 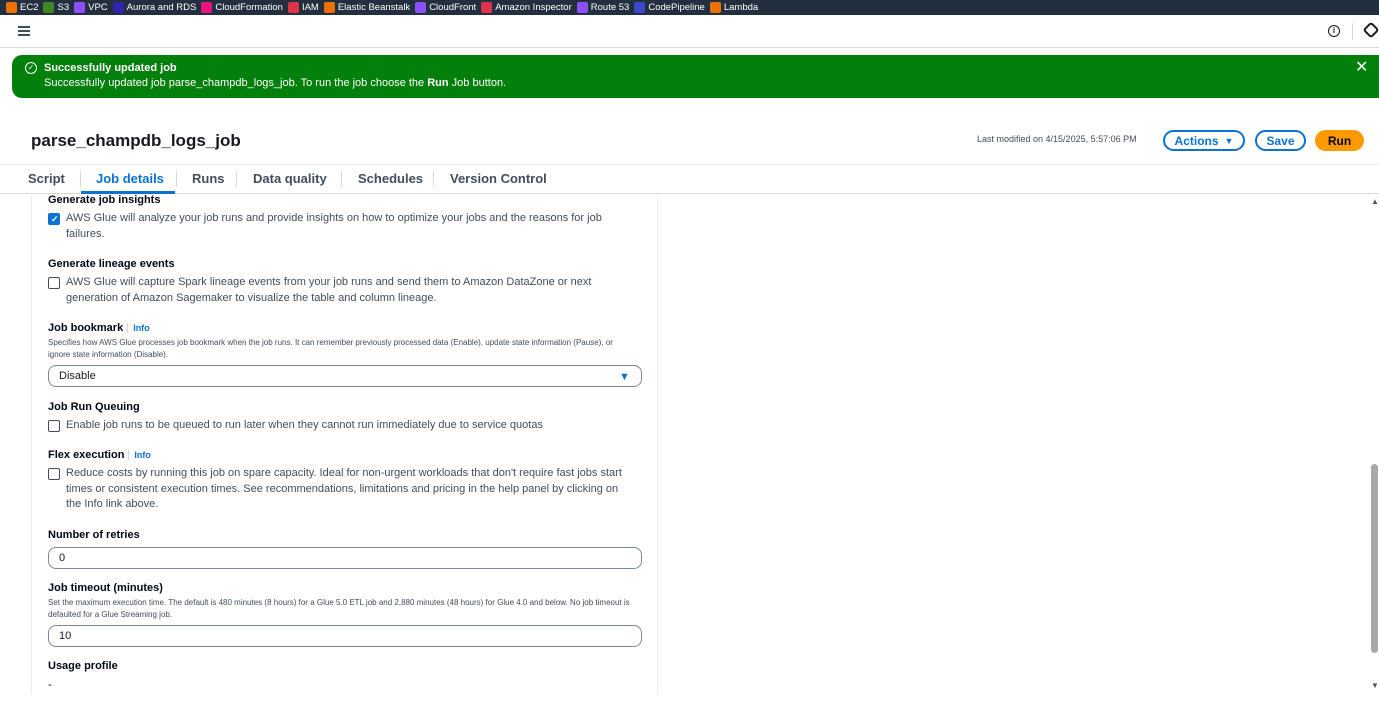 What do you see at coordinates (54, 474) in the screenshot?
I see `flex-execution-checkbox` at bounding box center [54, 474].